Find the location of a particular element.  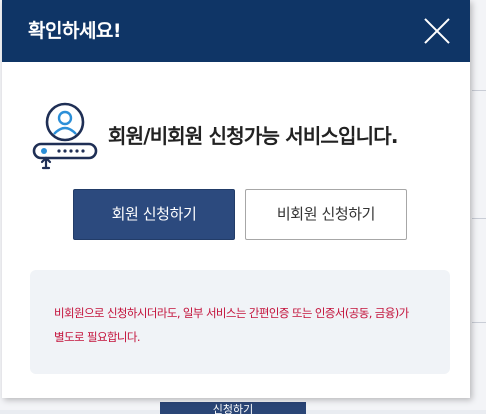

background-apply-button: 신청하기 is located at coordinates (233, 408).